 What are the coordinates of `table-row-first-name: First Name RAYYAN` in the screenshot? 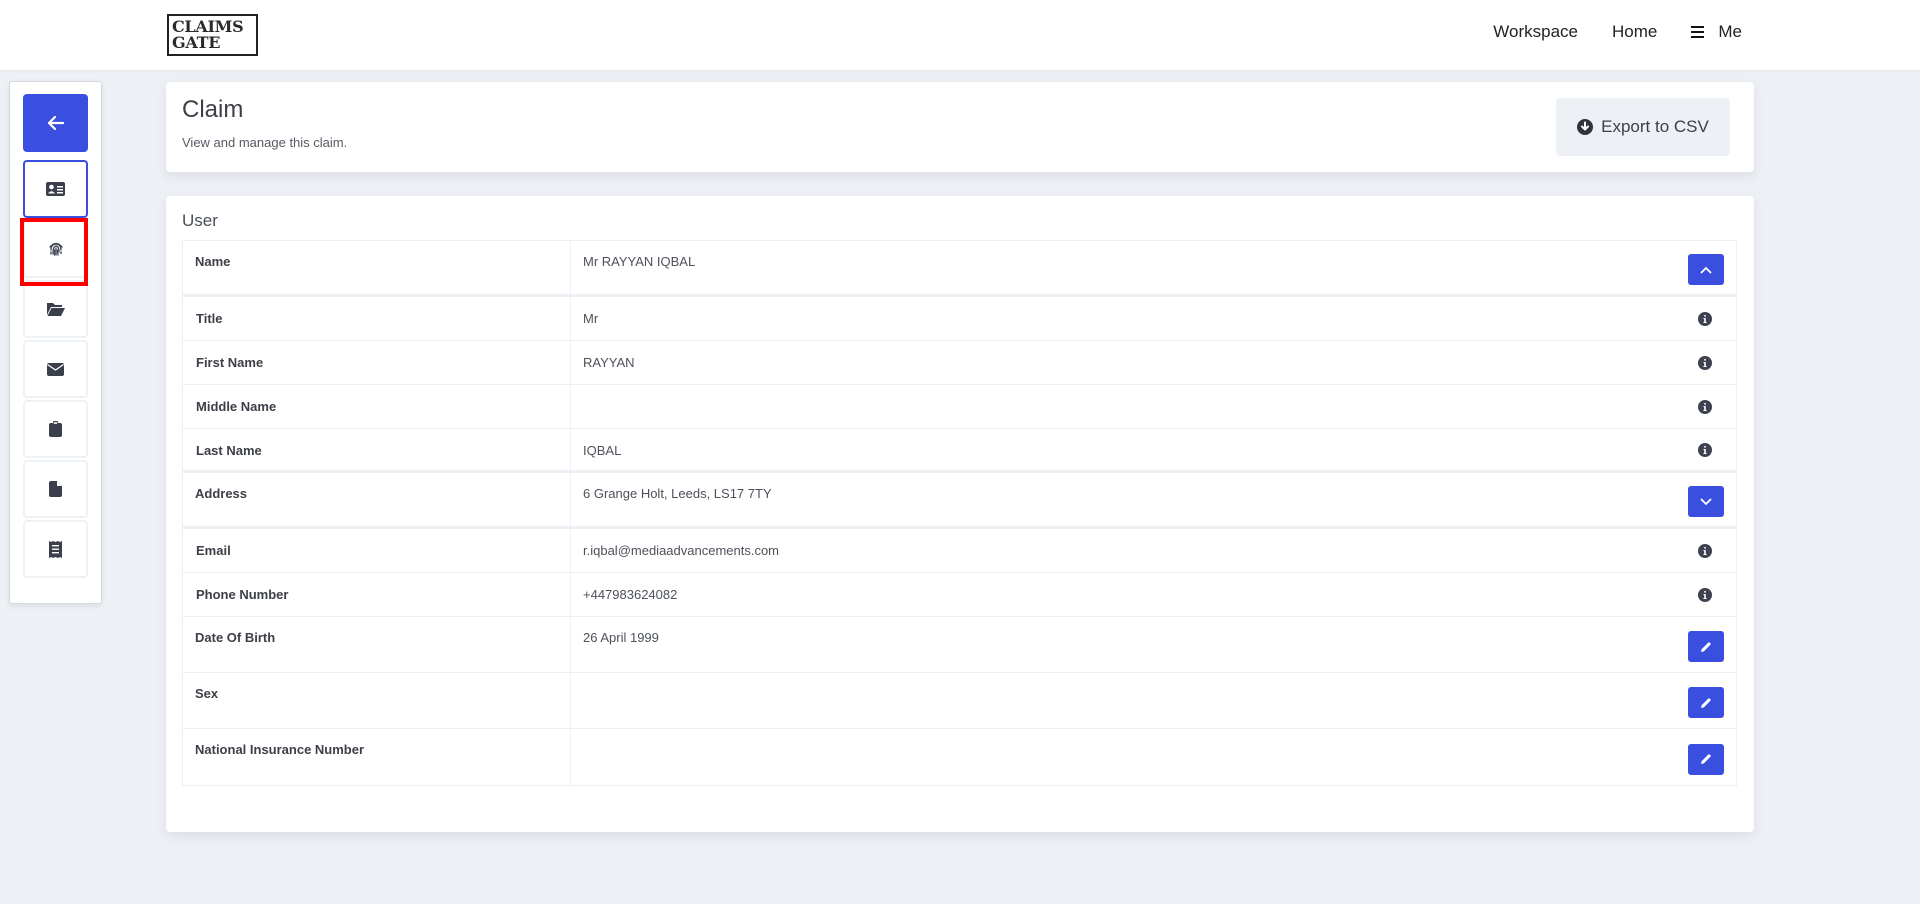 It's located at (959, 363).